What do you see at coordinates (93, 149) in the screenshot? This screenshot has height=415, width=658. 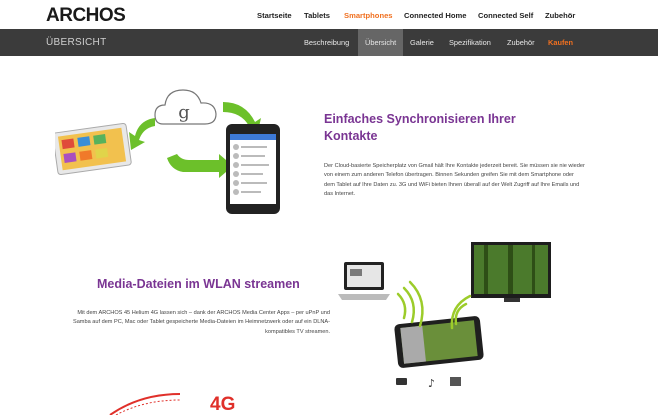 I see `tablet-image` at bounding box center [93, 149].